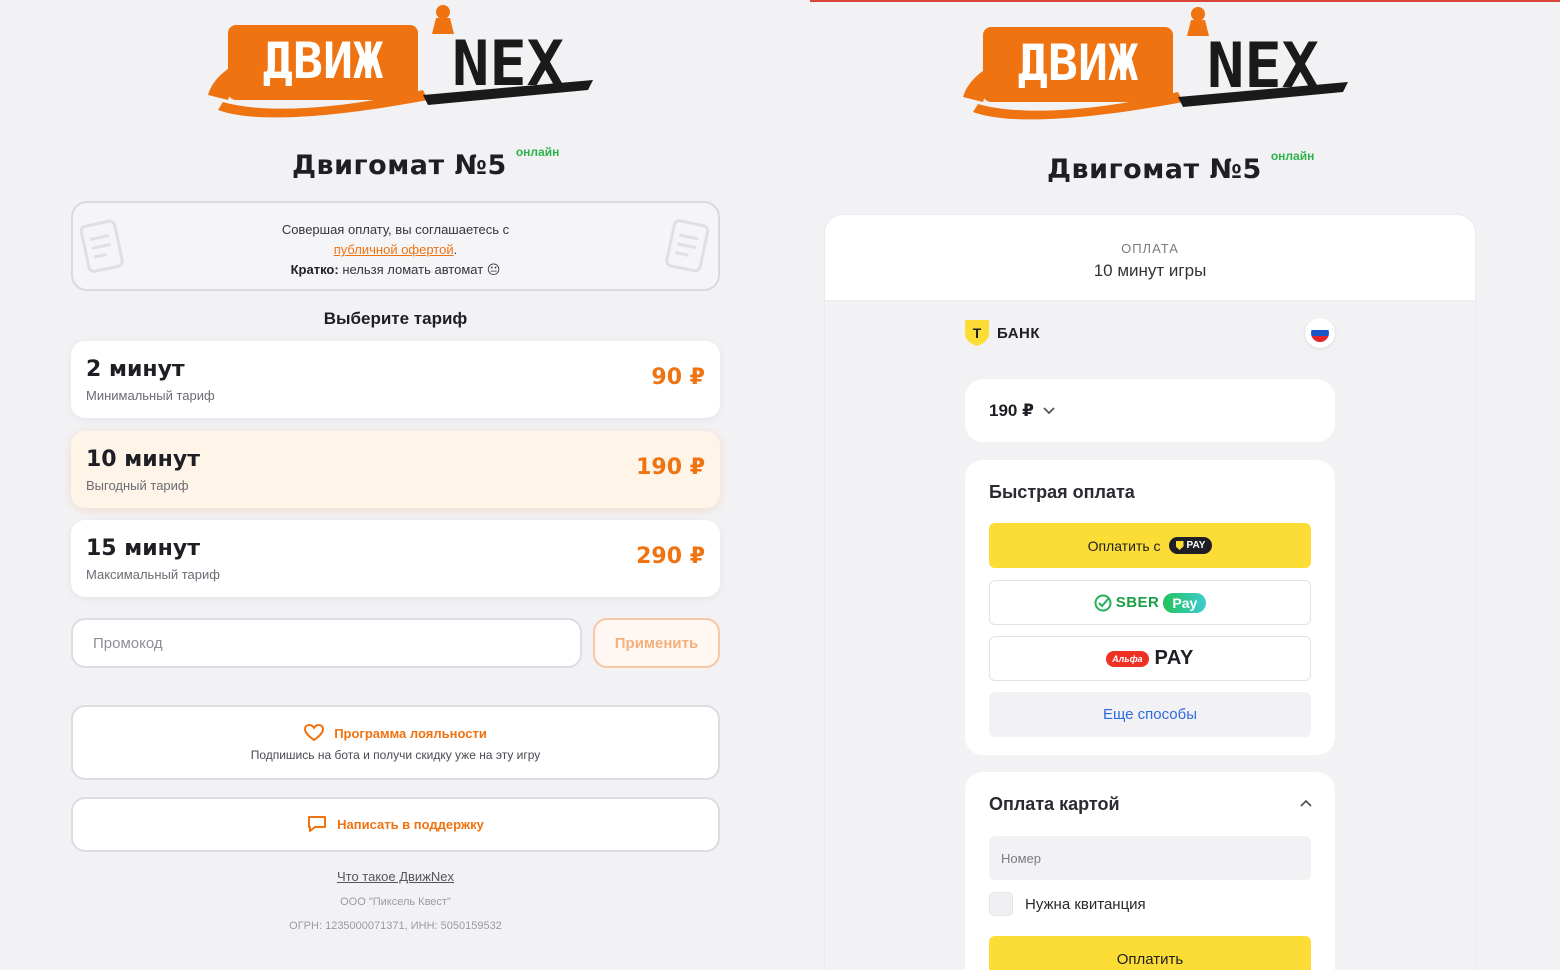 The image size is (1560, 970). I want to click on company-name: ООО "Пиксель Квест", so click(395, 902).